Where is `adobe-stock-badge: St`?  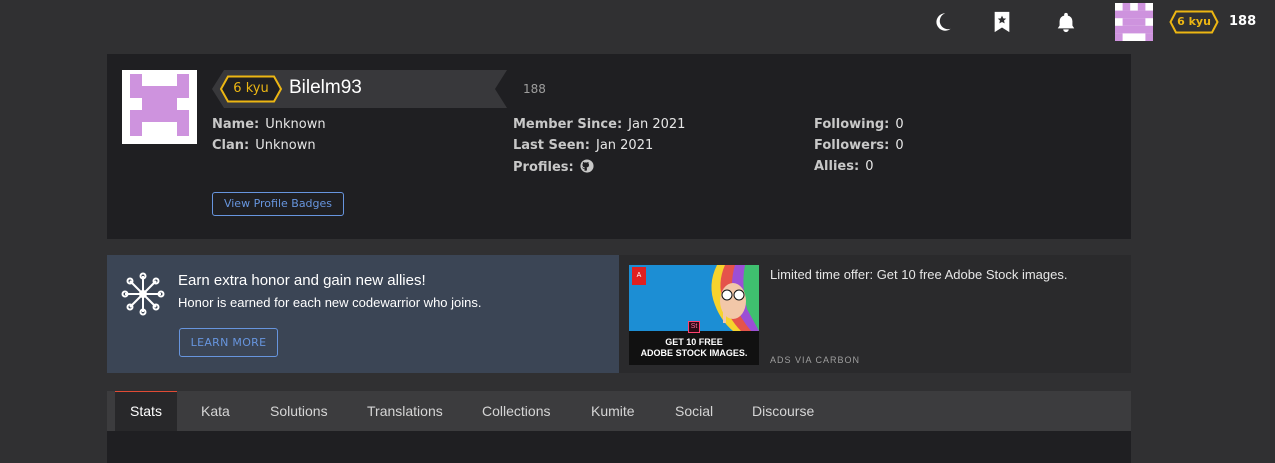
adobe-stock-badge: St is located at coordinates (694, 327).